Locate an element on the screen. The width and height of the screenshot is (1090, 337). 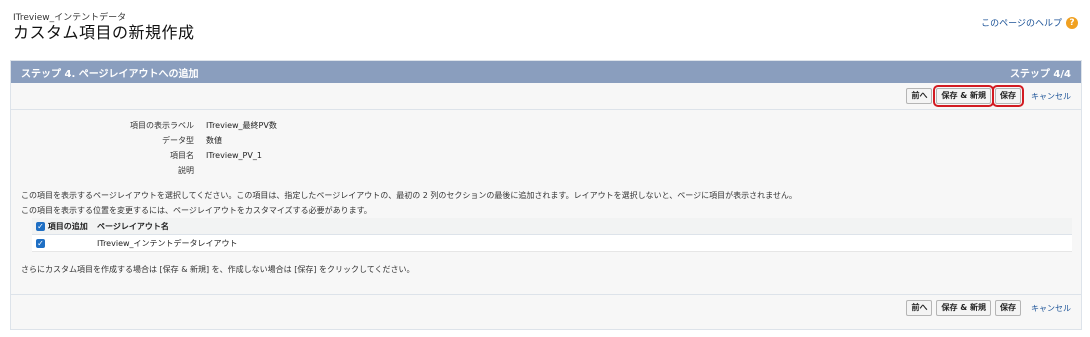
help-link-label: このページのヘルプ is located at coordinates (1021, 22).